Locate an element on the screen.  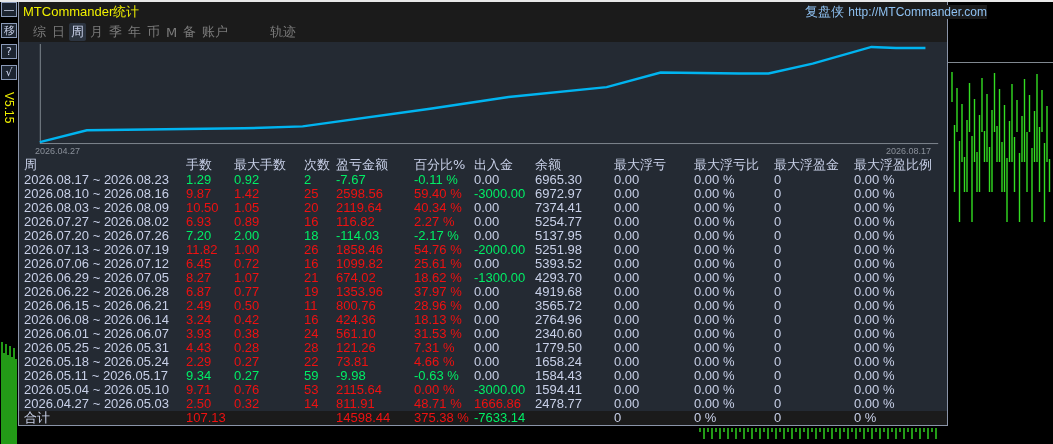
side-button: ? is located at coordinates (9, 51).